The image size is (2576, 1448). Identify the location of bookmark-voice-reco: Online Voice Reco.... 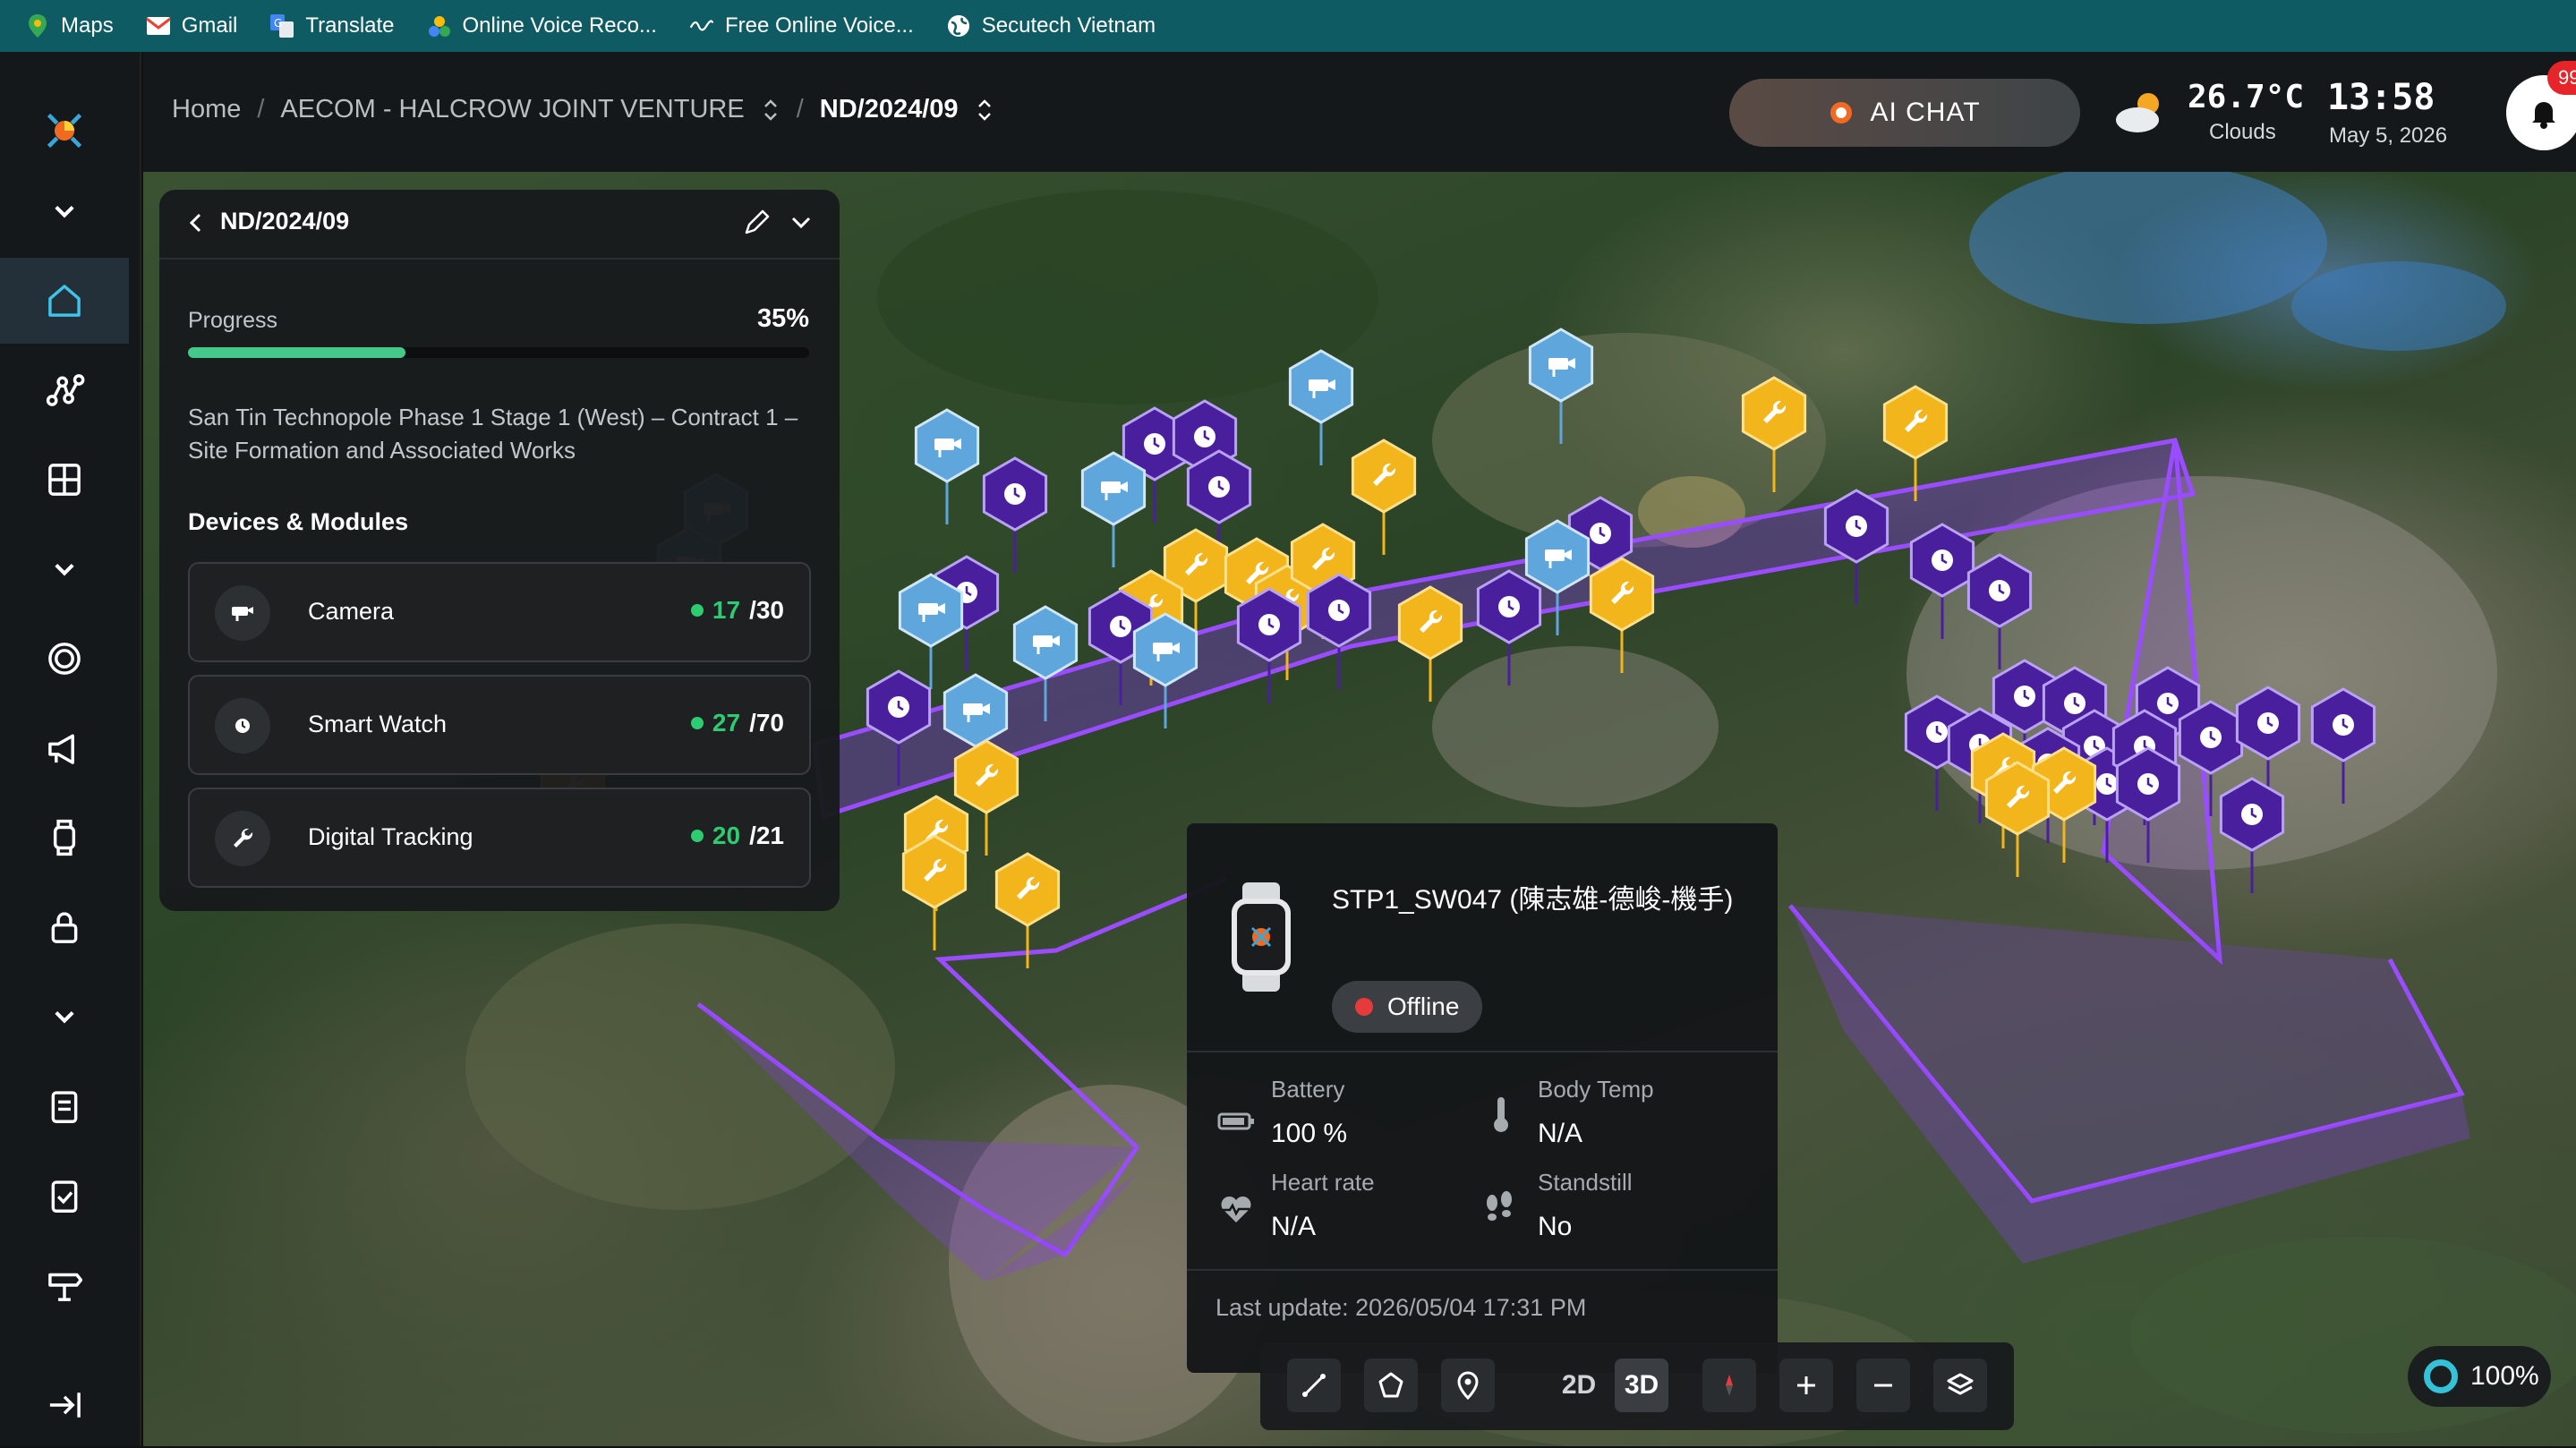
(542, 25).